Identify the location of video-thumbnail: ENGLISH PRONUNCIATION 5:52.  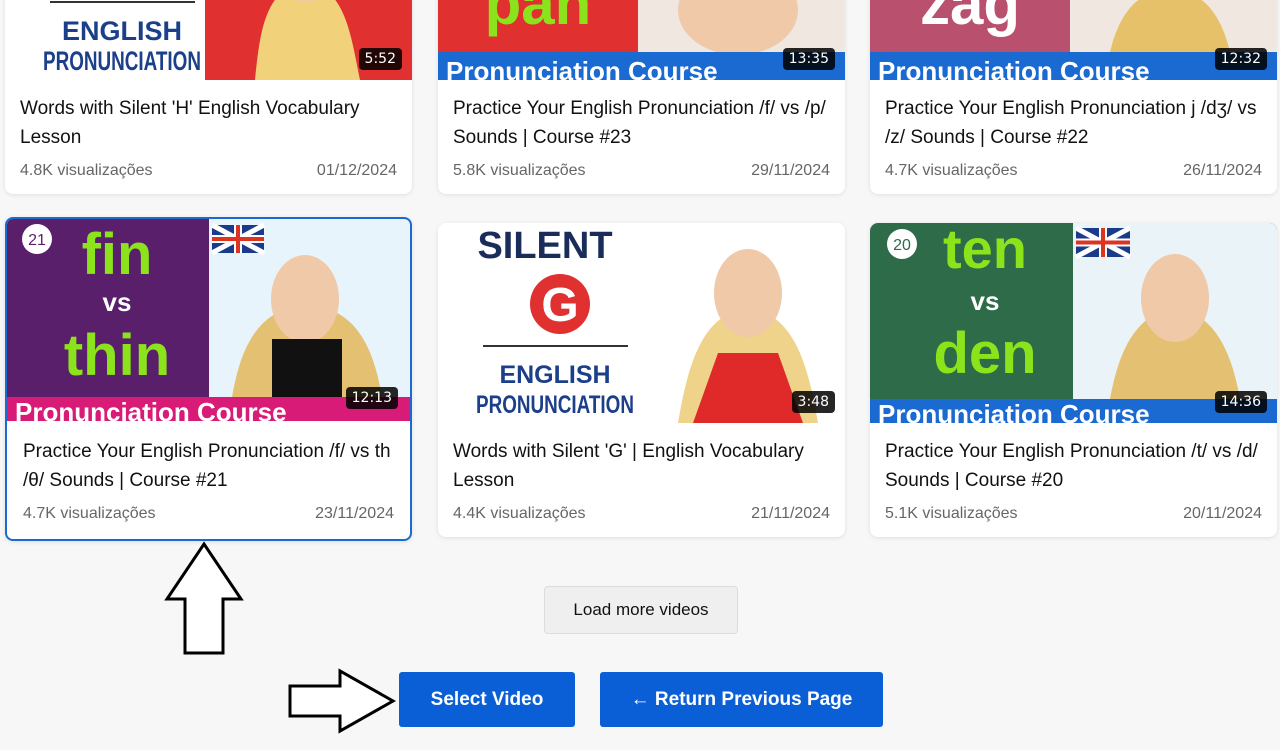
(208, 40).